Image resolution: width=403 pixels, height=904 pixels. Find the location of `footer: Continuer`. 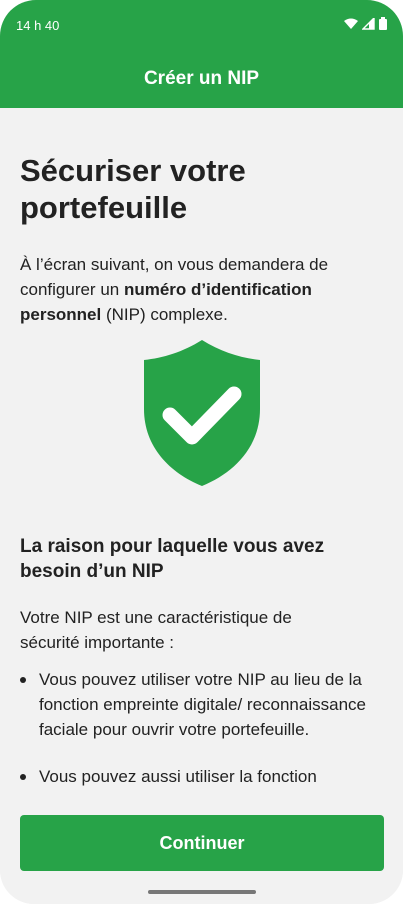

footer: Continuer is located at coordinates (201, 851).